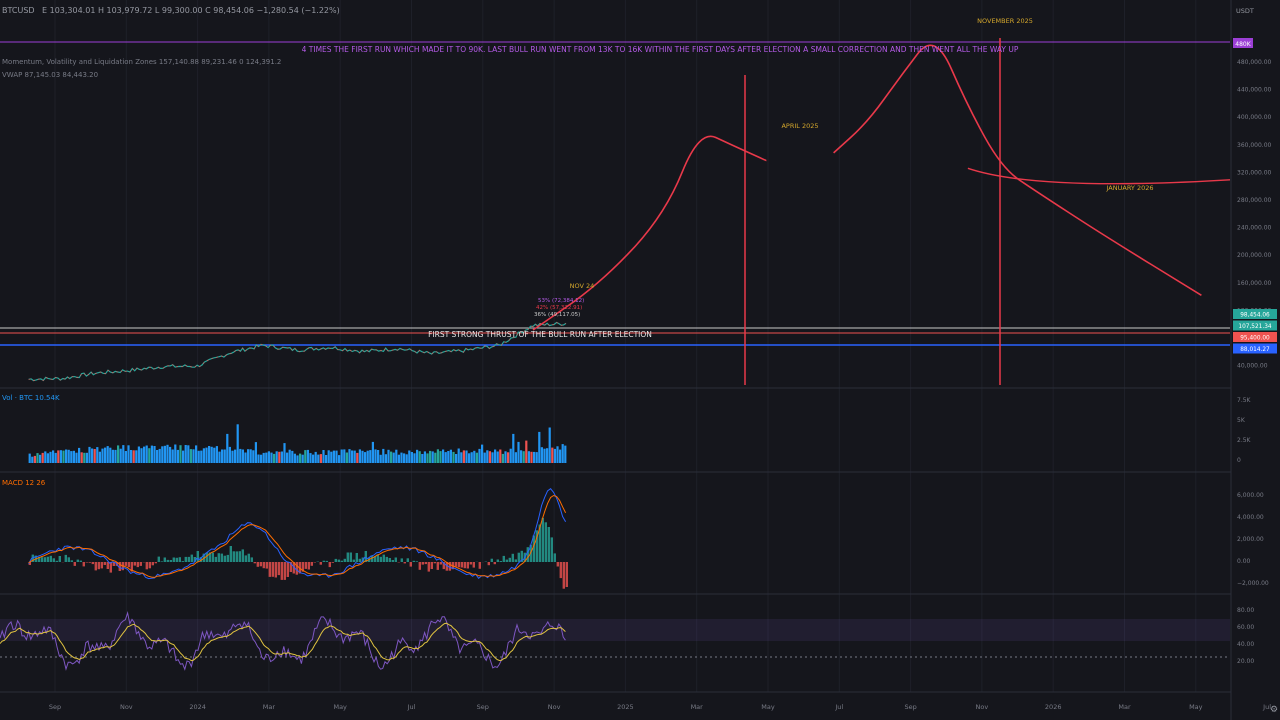  I want to click on price-axis-tick: 240,000.00, so click(1254, 228).